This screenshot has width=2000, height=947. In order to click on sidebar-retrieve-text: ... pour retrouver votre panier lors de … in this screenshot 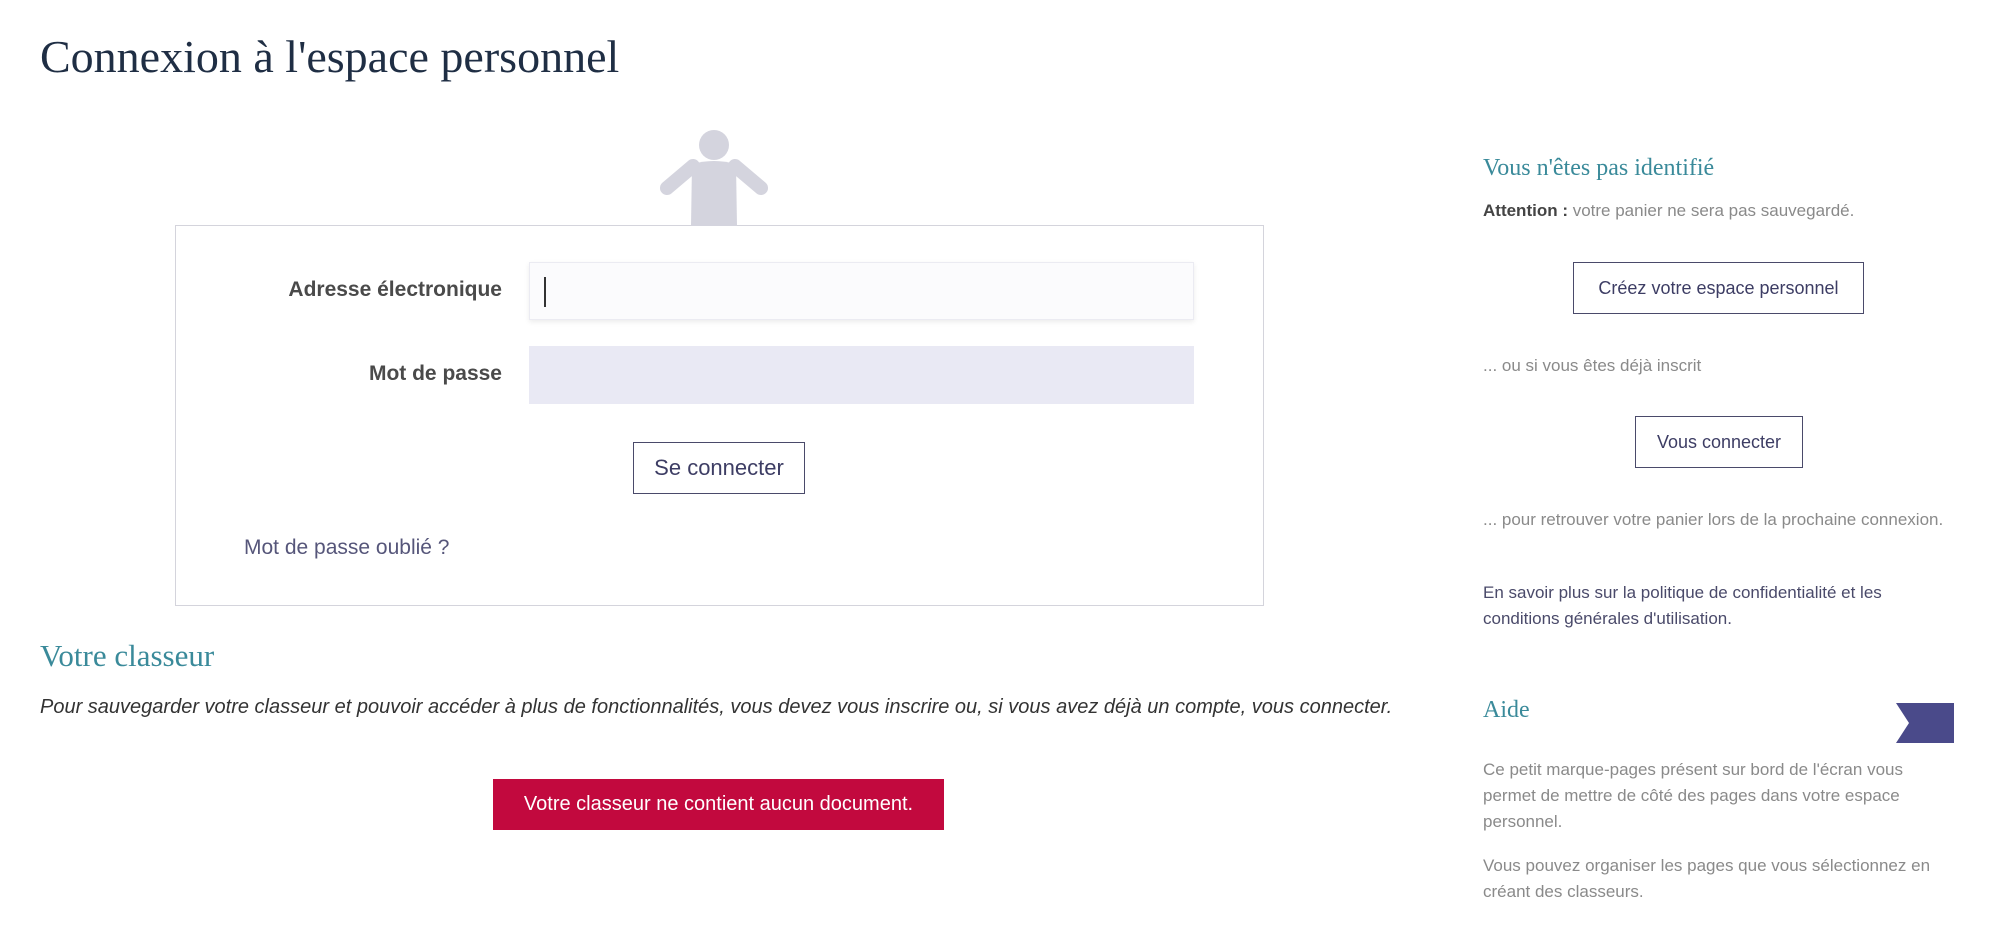, I will do `click(1713, 519)`.